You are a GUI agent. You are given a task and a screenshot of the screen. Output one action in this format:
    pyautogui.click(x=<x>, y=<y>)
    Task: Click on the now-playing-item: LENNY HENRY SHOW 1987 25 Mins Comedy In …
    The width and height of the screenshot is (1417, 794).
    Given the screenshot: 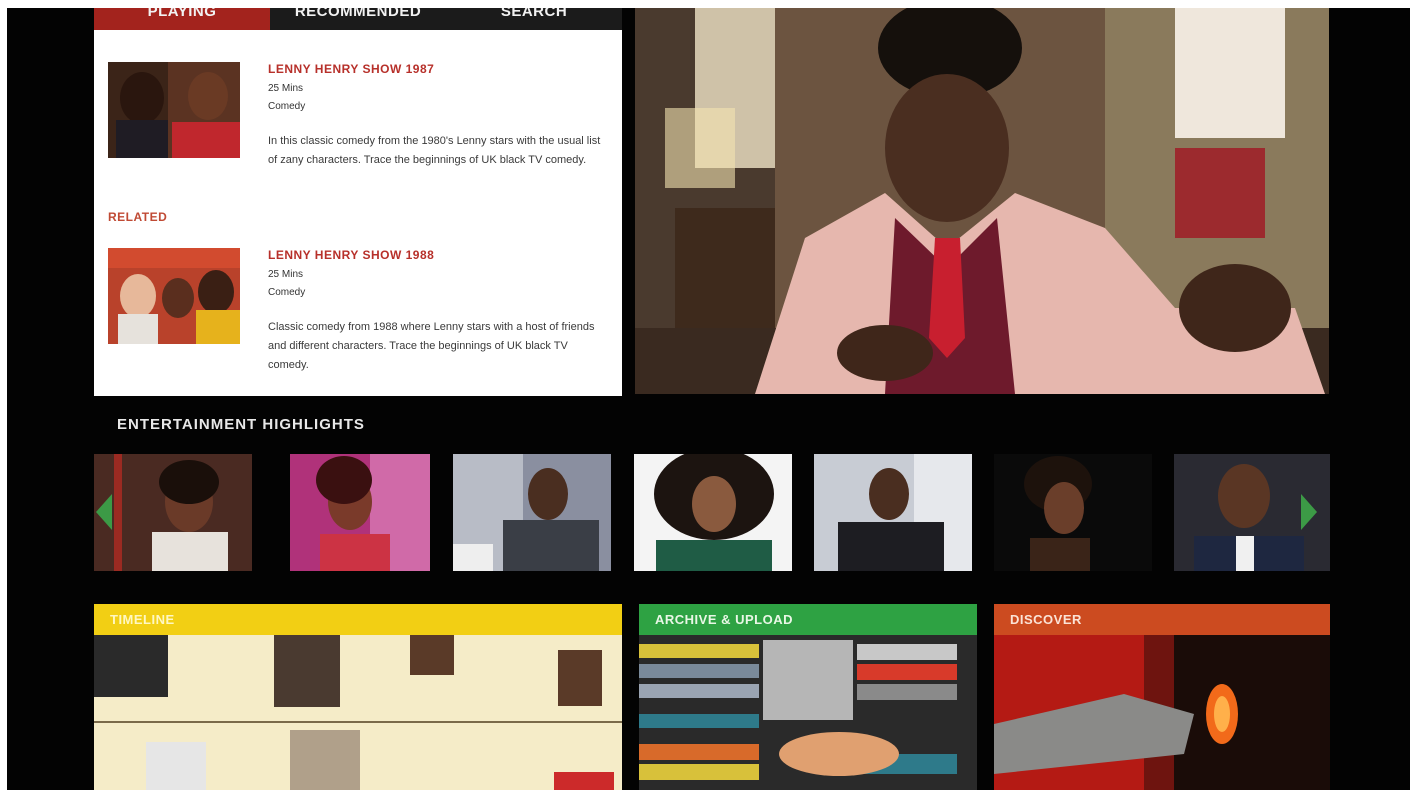 What is the action you would take?
    pyautogui.click(x=358, y=127)
    